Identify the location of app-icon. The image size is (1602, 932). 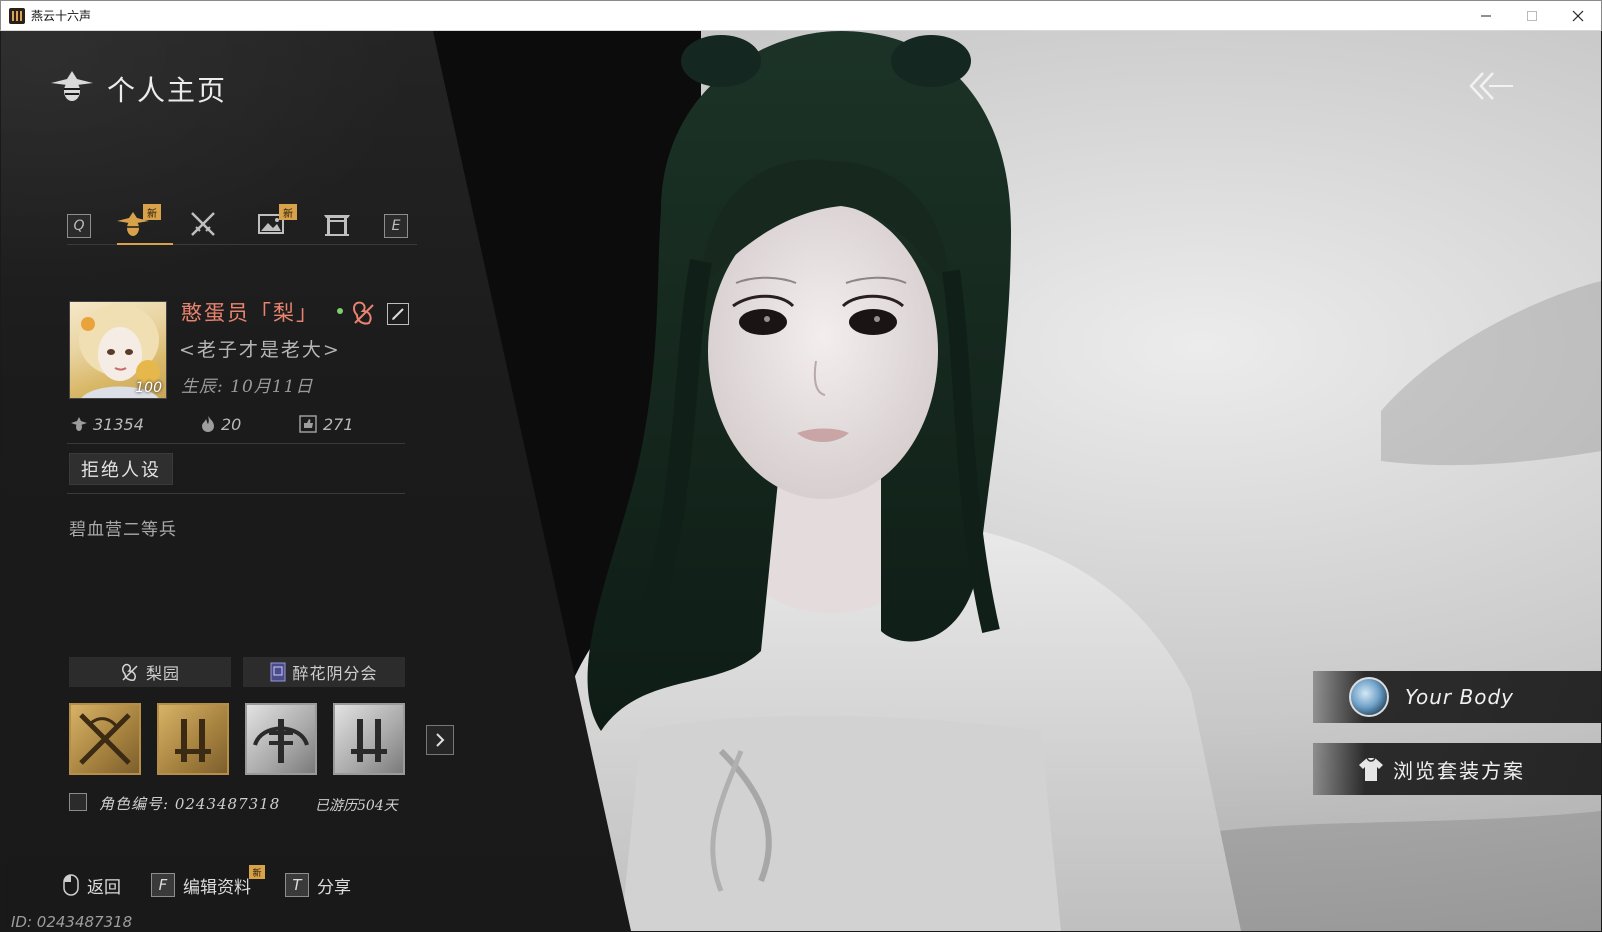
(17, 15).